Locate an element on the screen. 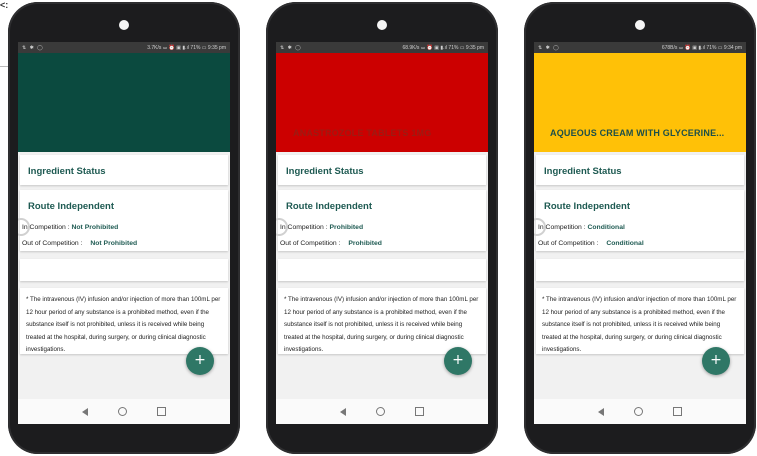 The height and width of the screenshot is (456, 757). drug-header: ANASTROZOLE TABLETS 1MG is located at coordinates (382, 102).